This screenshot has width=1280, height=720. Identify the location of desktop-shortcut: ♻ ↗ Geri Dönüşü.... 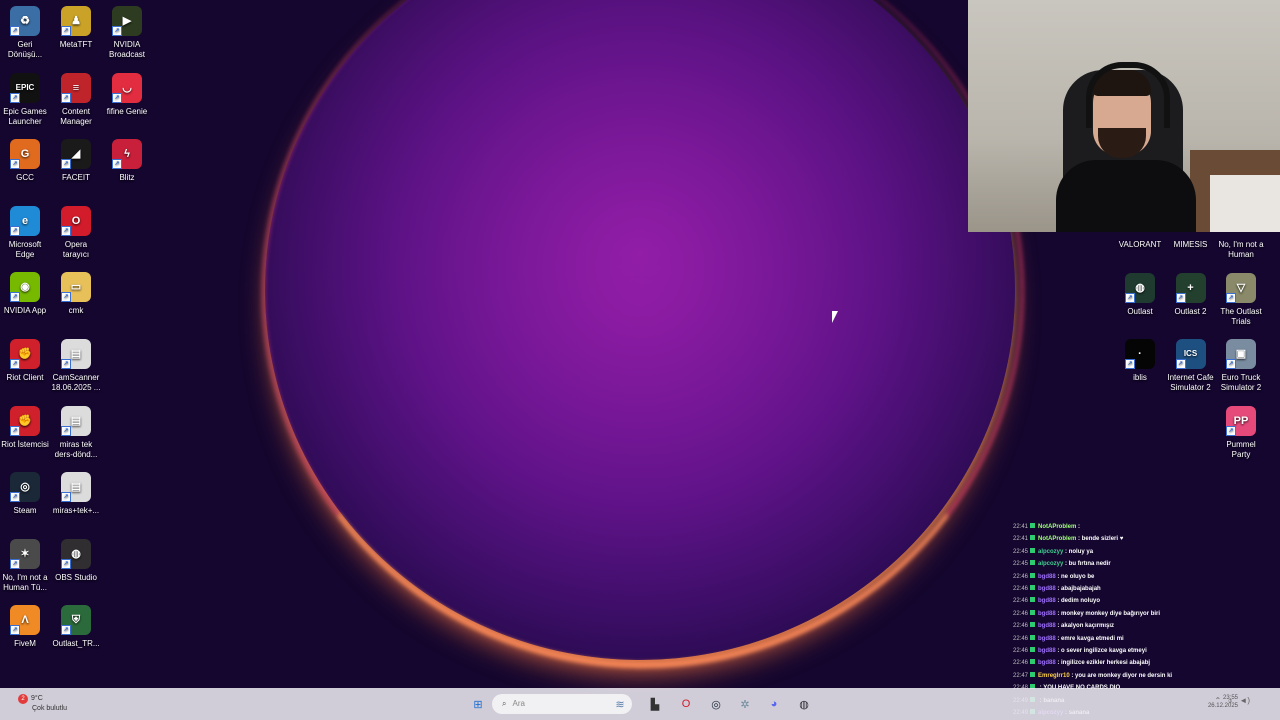
(25, 30).